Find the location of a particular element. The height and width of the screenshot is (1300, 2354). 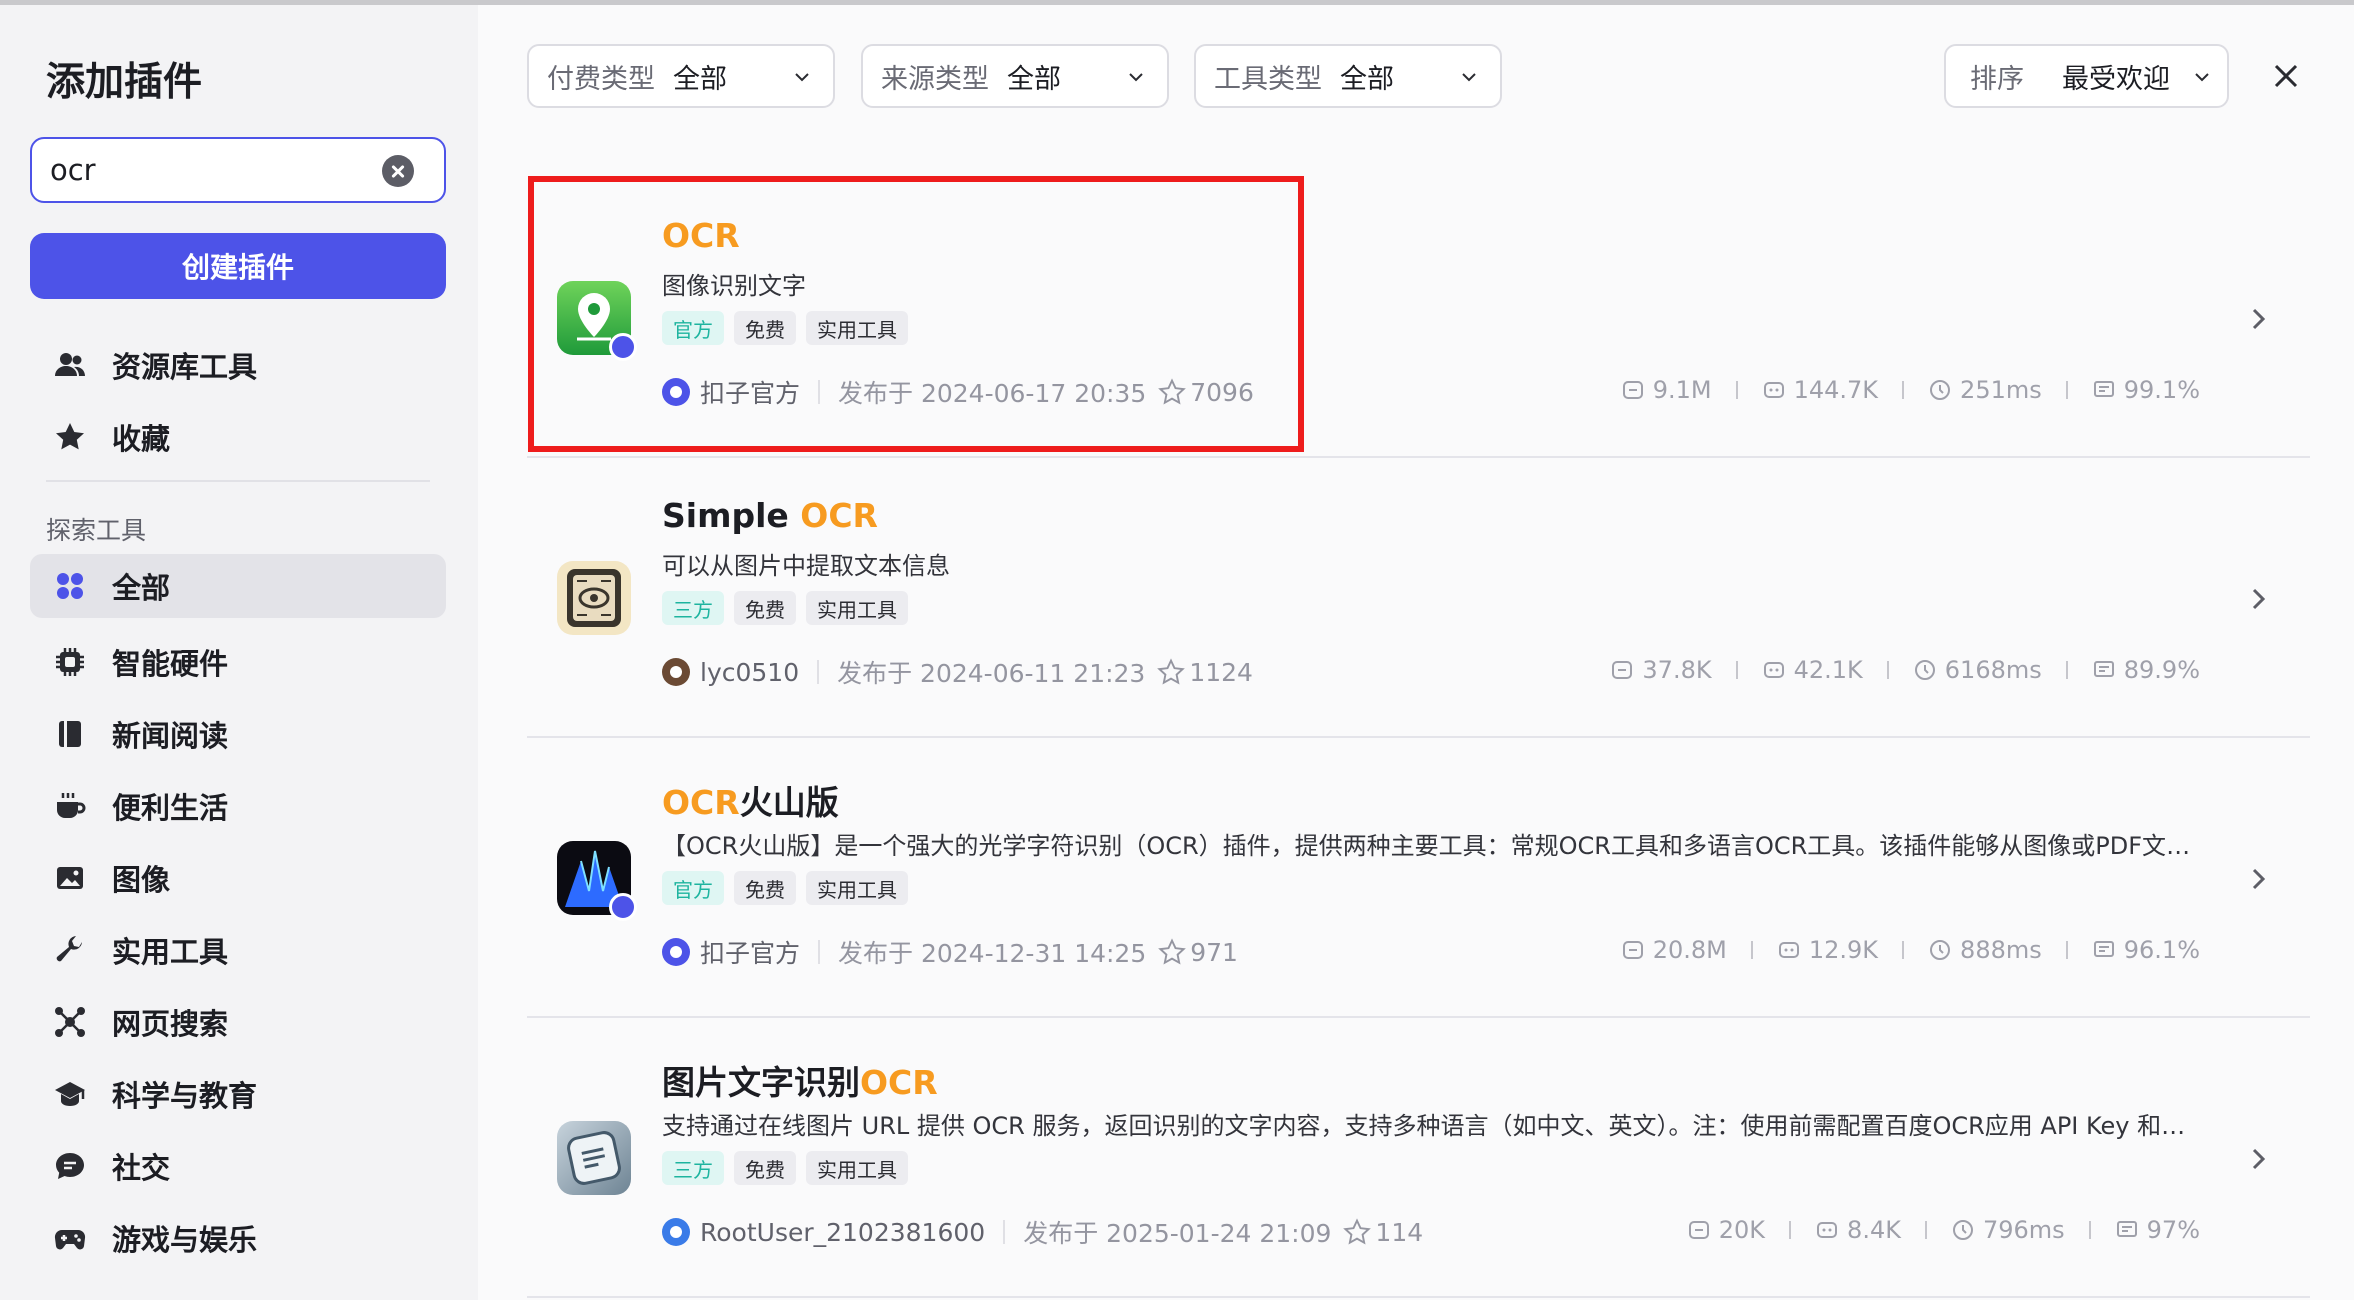

publish-date: 发布于 2024-06-11 21:23 is located at coordinates (991, 673).